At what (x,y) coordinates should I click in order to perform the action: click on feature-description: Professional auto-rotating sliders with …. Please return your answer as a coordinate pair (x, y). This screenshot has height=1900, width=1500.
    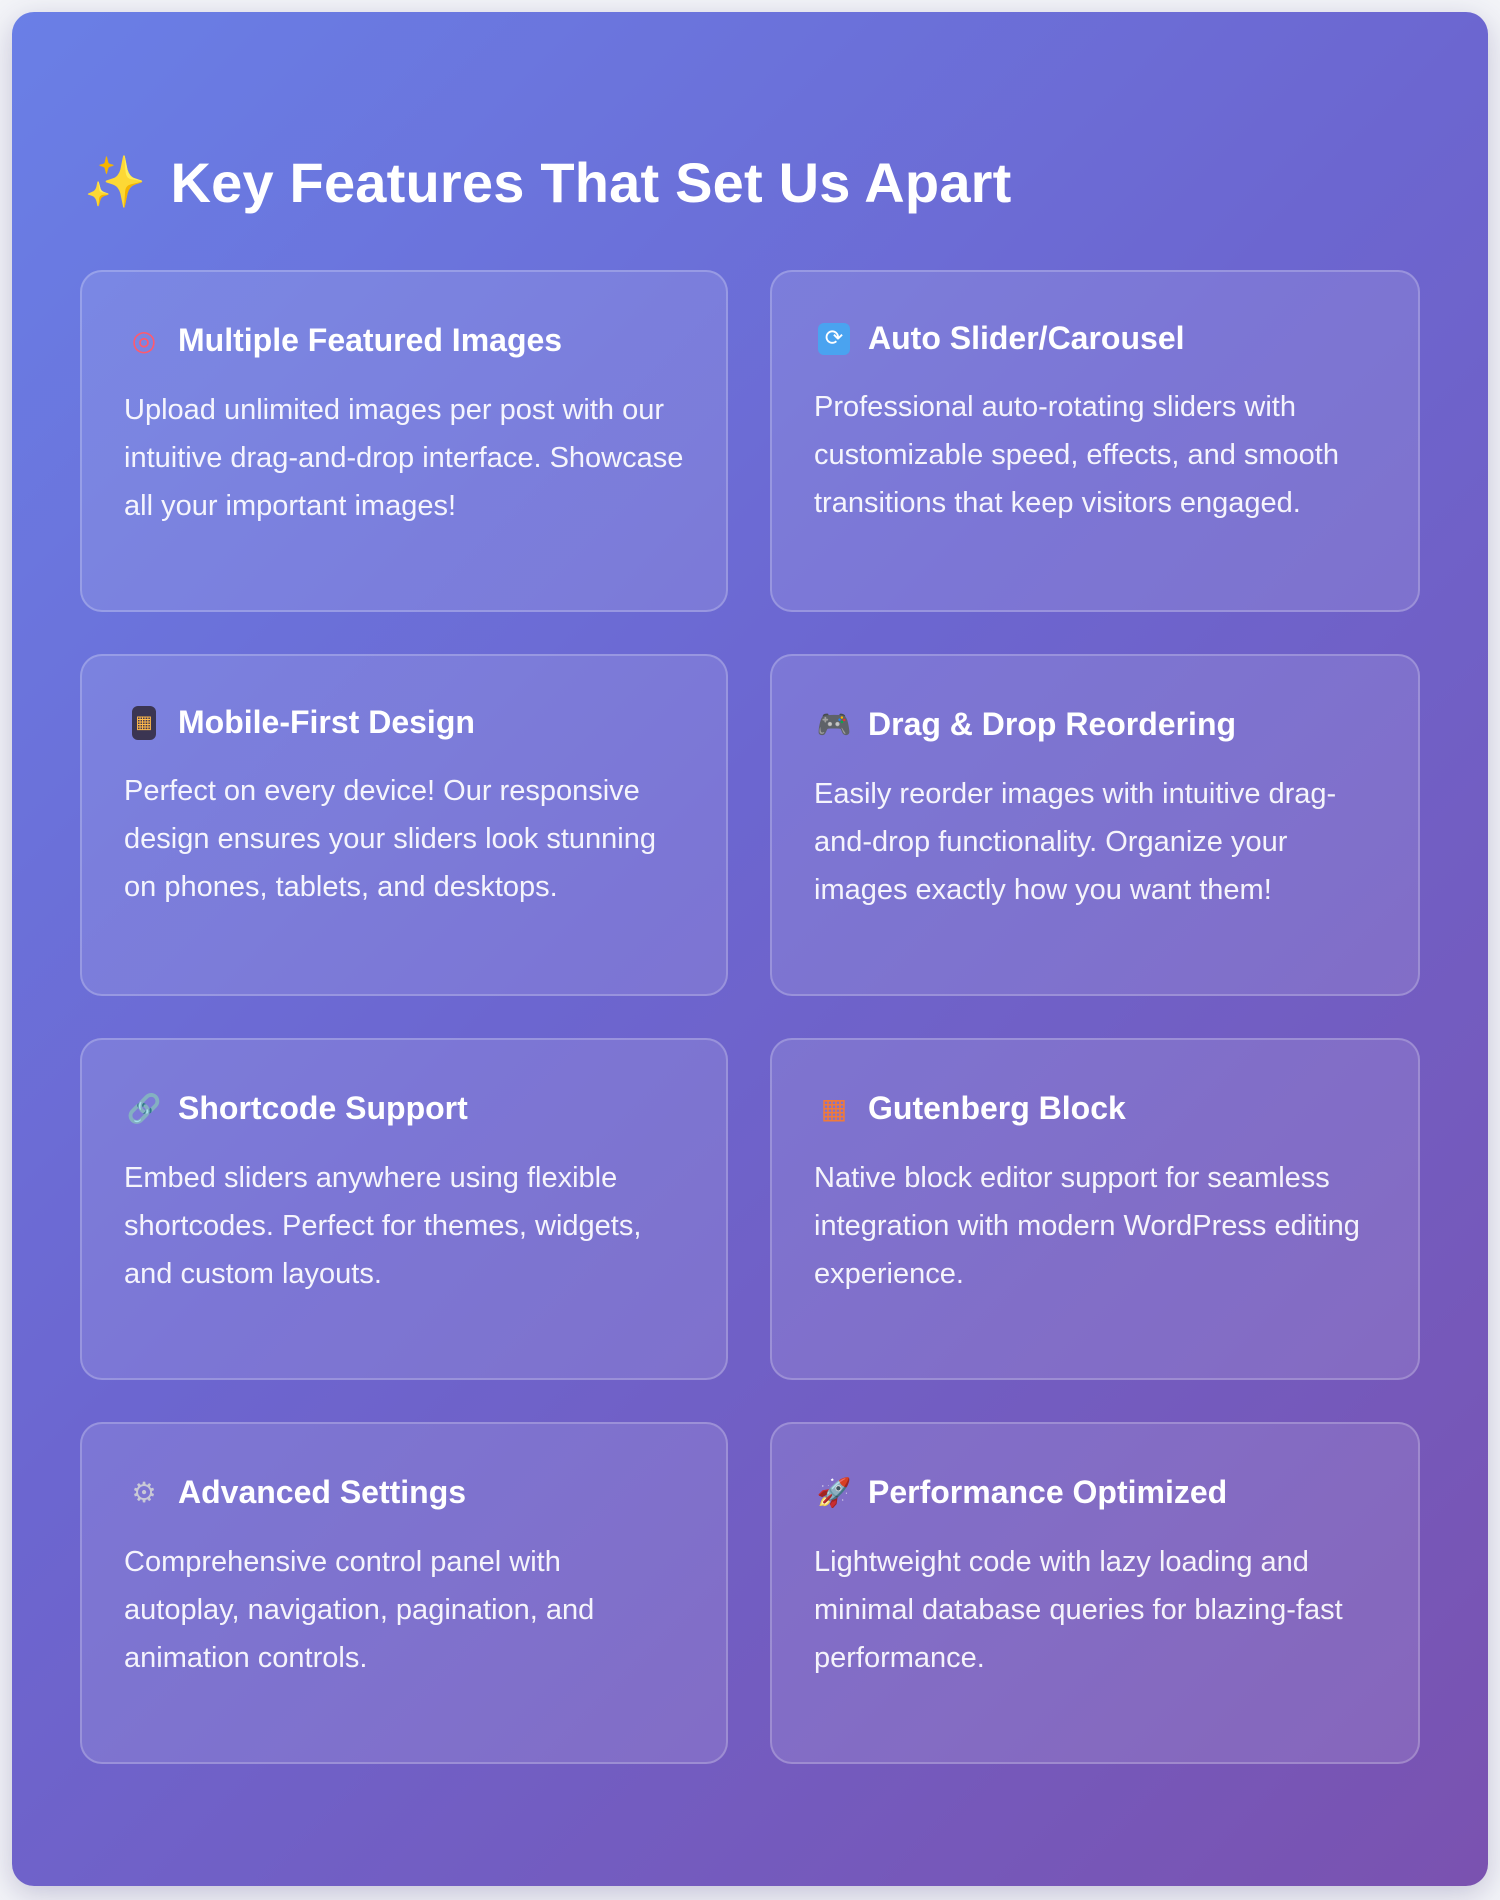
    Looking at the image, I should click on (1076, 455).